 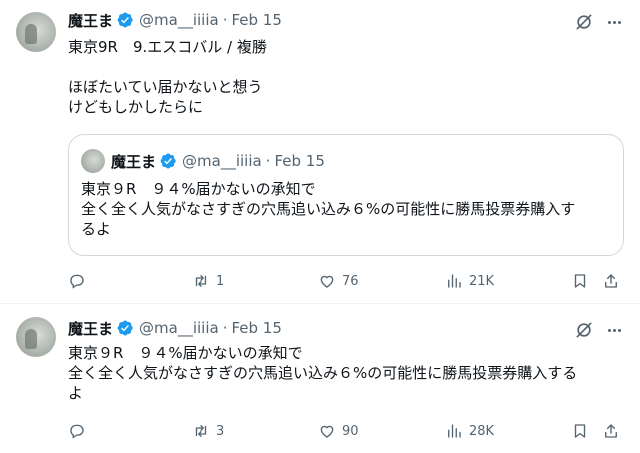 What do you see at coordinates (338, 281) in the screenshot?
I see `like-button: 76` at bounding box center [338, 281].